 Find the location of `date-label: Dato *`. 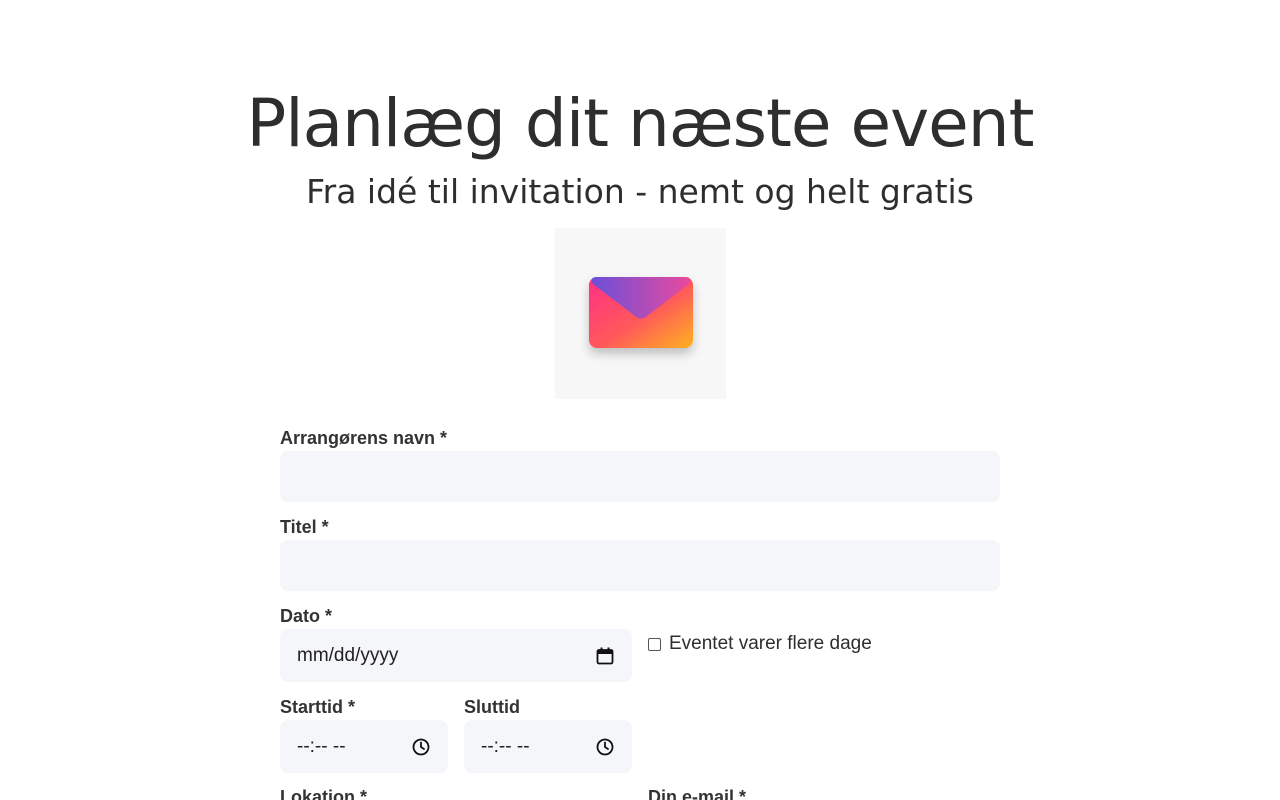

date-label: Dato * is located at coordinates (306, 616).